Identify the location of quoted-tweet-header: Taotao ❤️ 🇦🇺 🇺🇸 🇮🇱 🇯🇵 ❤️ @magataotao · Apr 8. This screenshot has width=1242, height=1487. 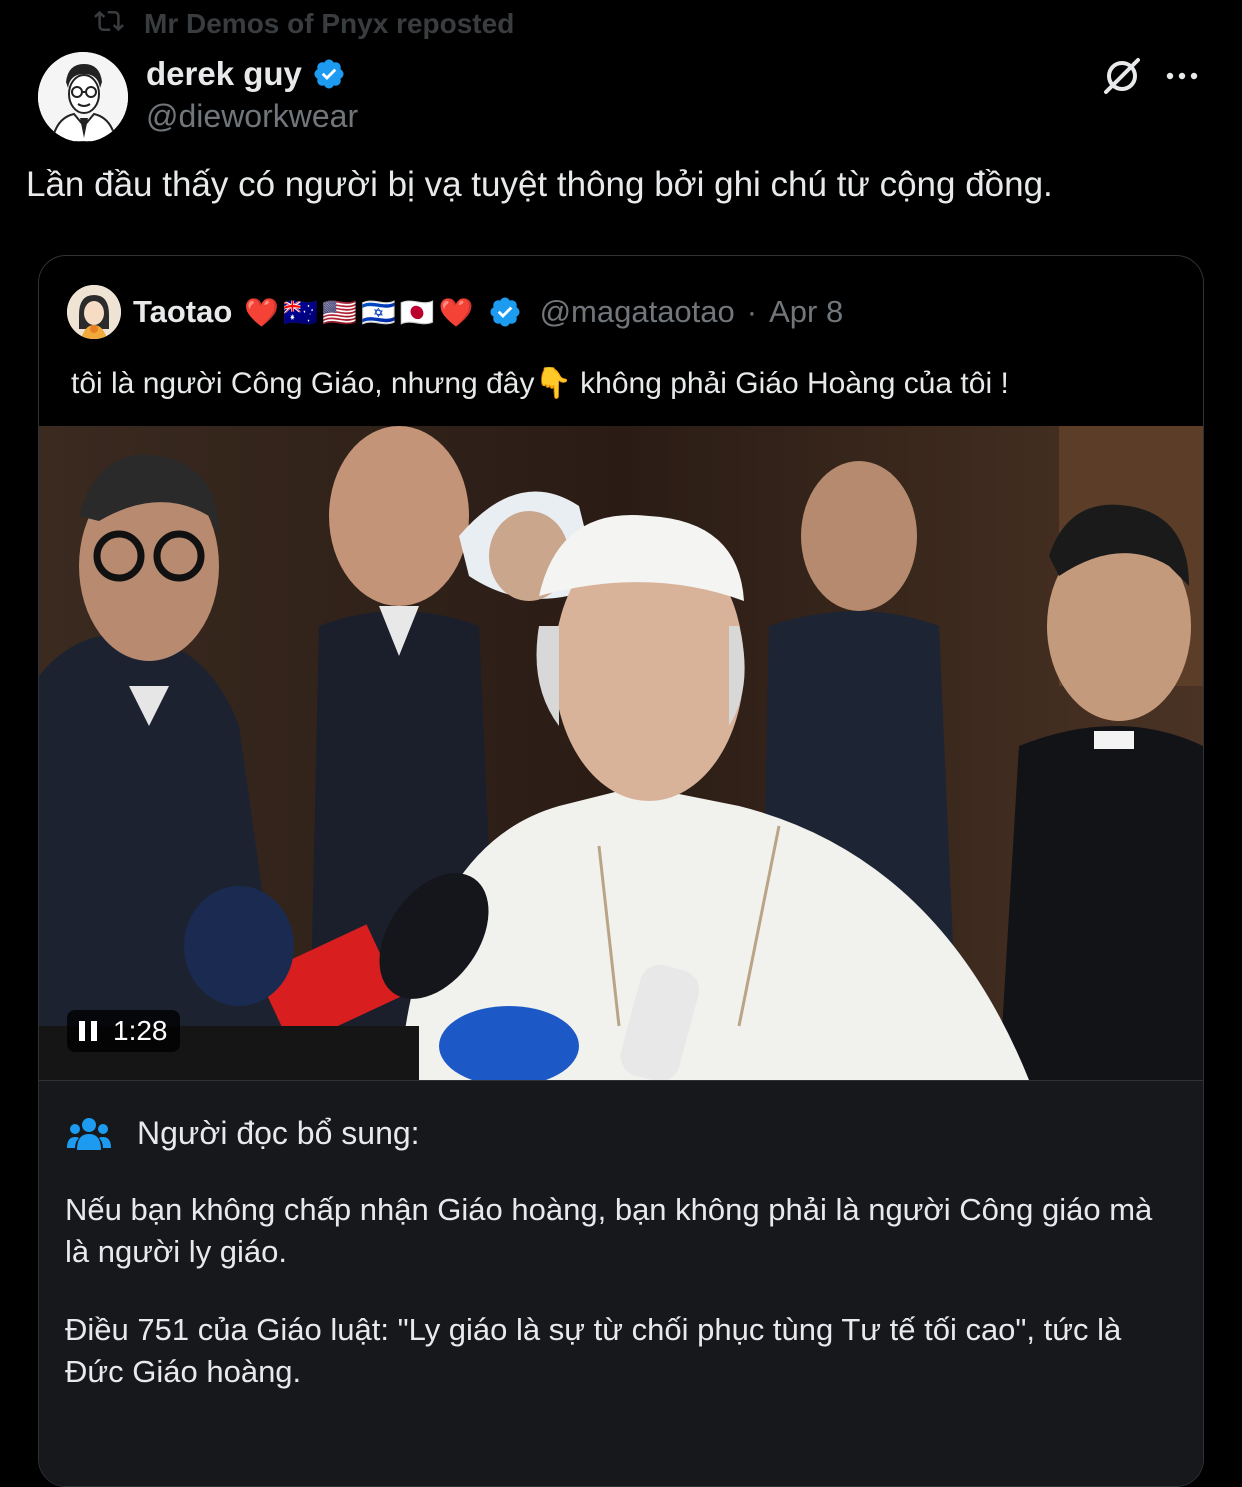
(455, 312).